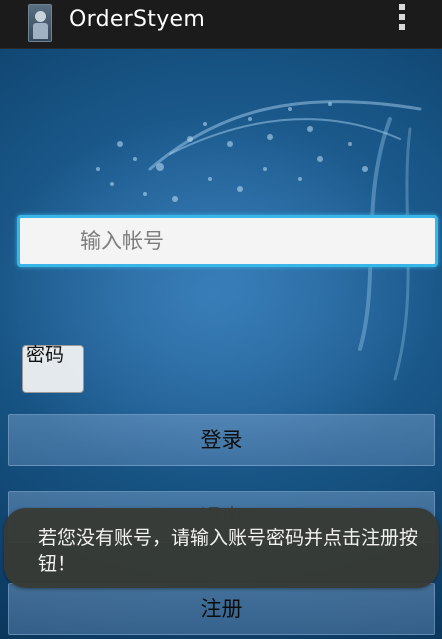 This screenshot has height=639, width=442. Describe the element at coordinates (221, 24) in the screenshot. I see `action-bar: OrderStyem` at that location.